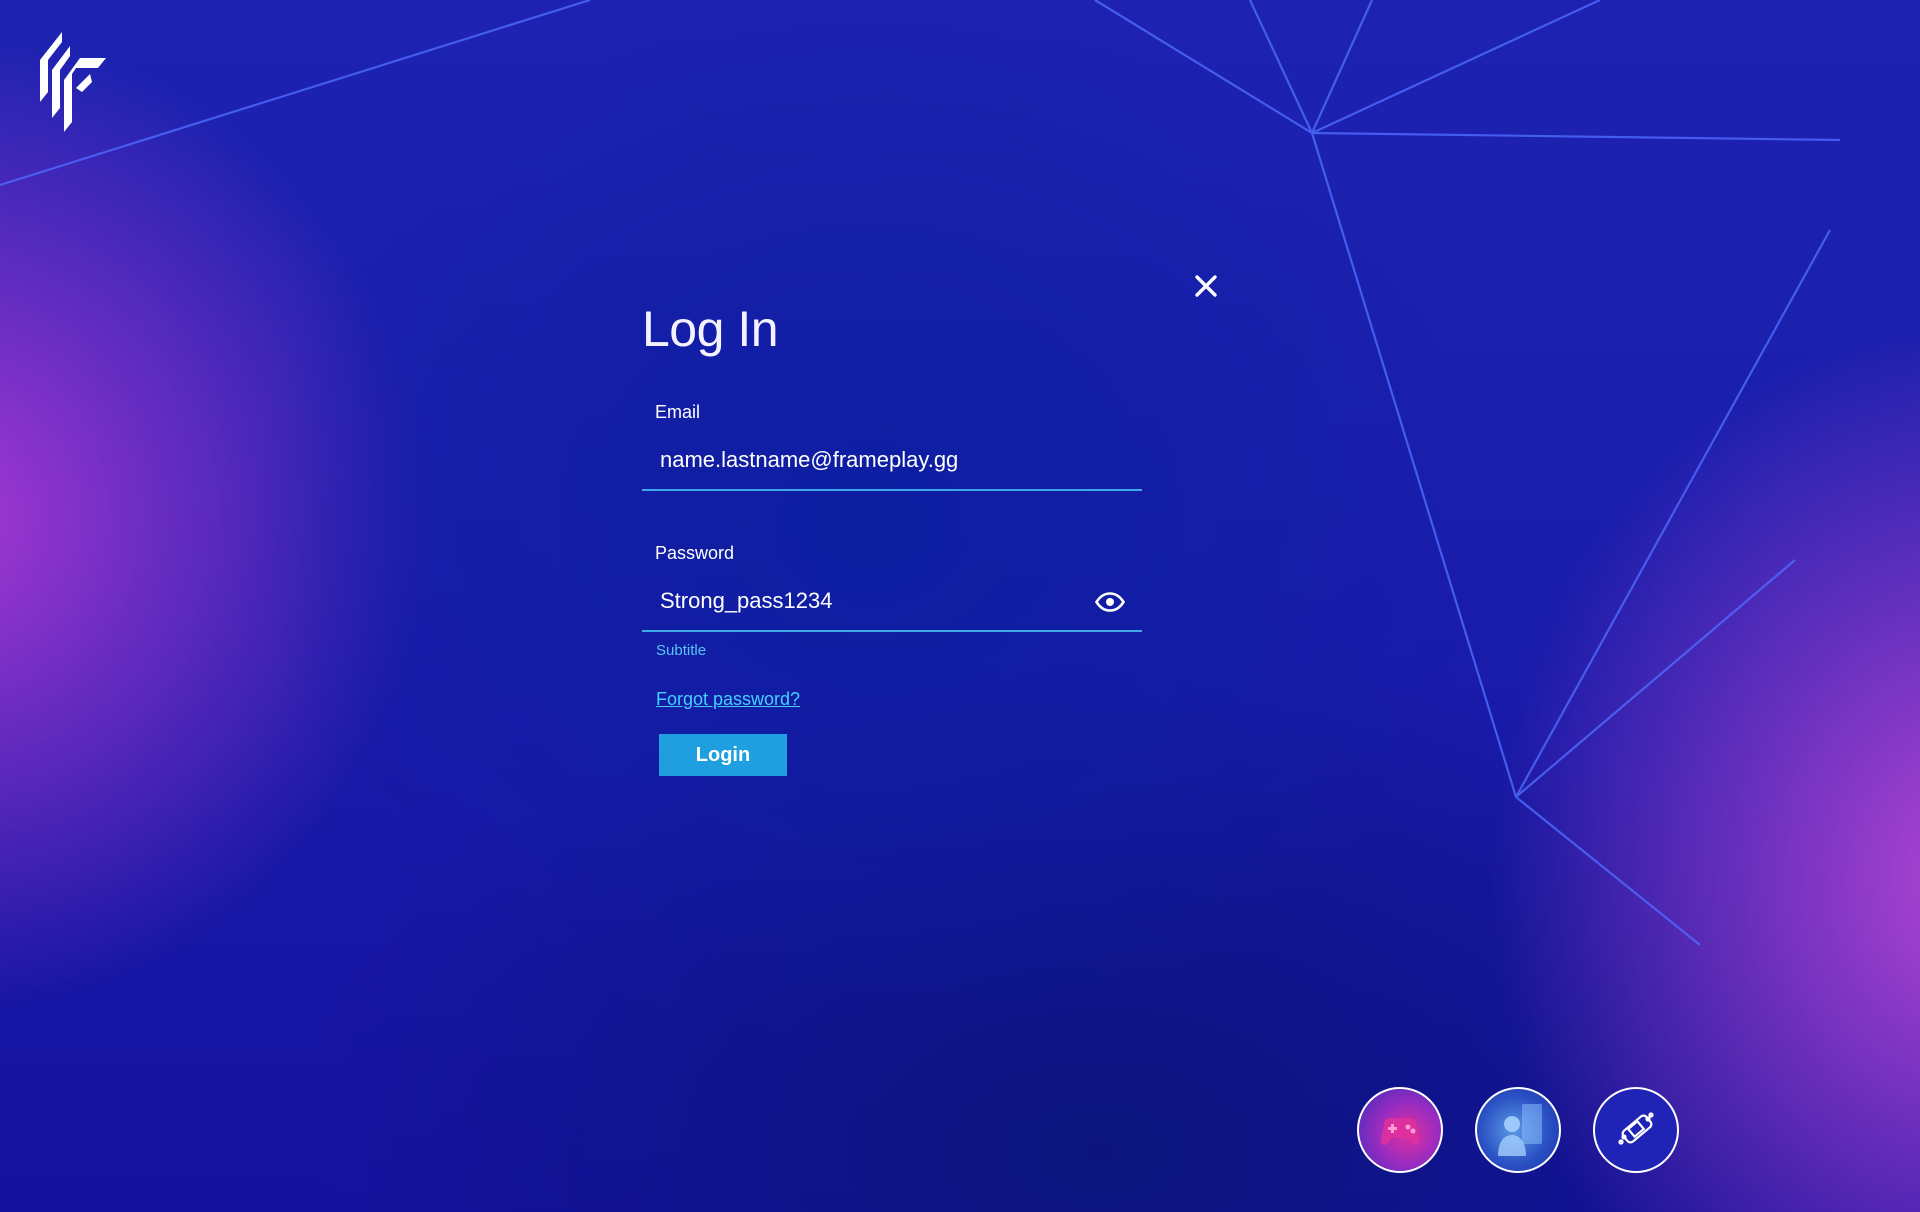 The image size is (1920, 1212). I want to click on password-input, so click(892, 602).